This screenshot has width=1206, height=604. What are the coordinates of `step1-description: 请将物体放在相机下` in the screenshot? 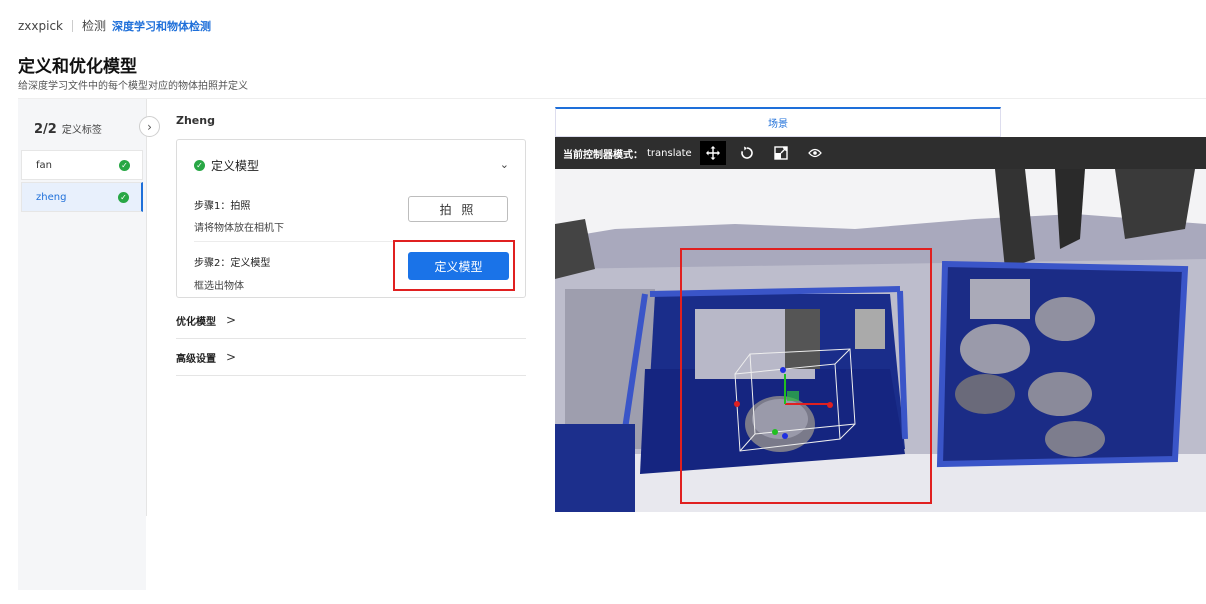 It's located at (239, 228).